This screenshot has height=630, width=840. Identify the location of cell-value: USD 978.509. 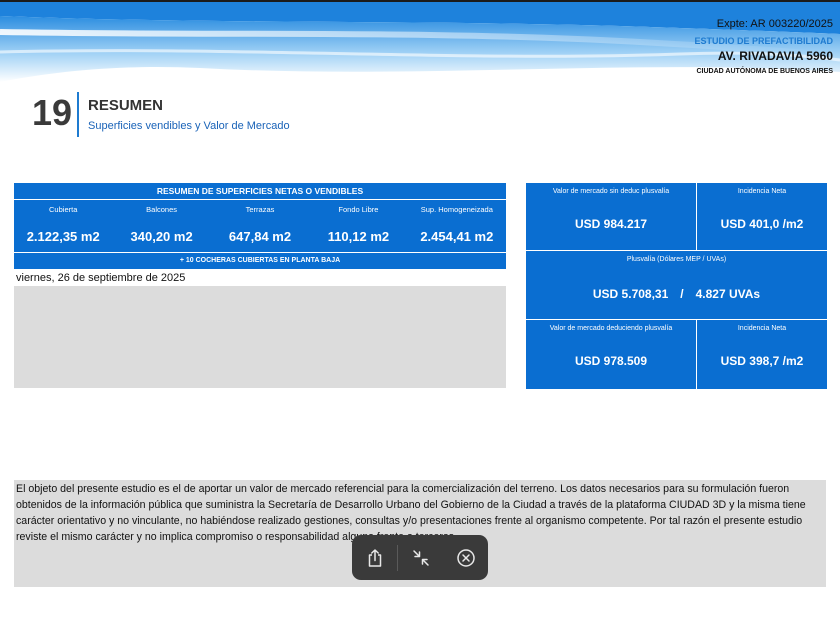
(611, 361).